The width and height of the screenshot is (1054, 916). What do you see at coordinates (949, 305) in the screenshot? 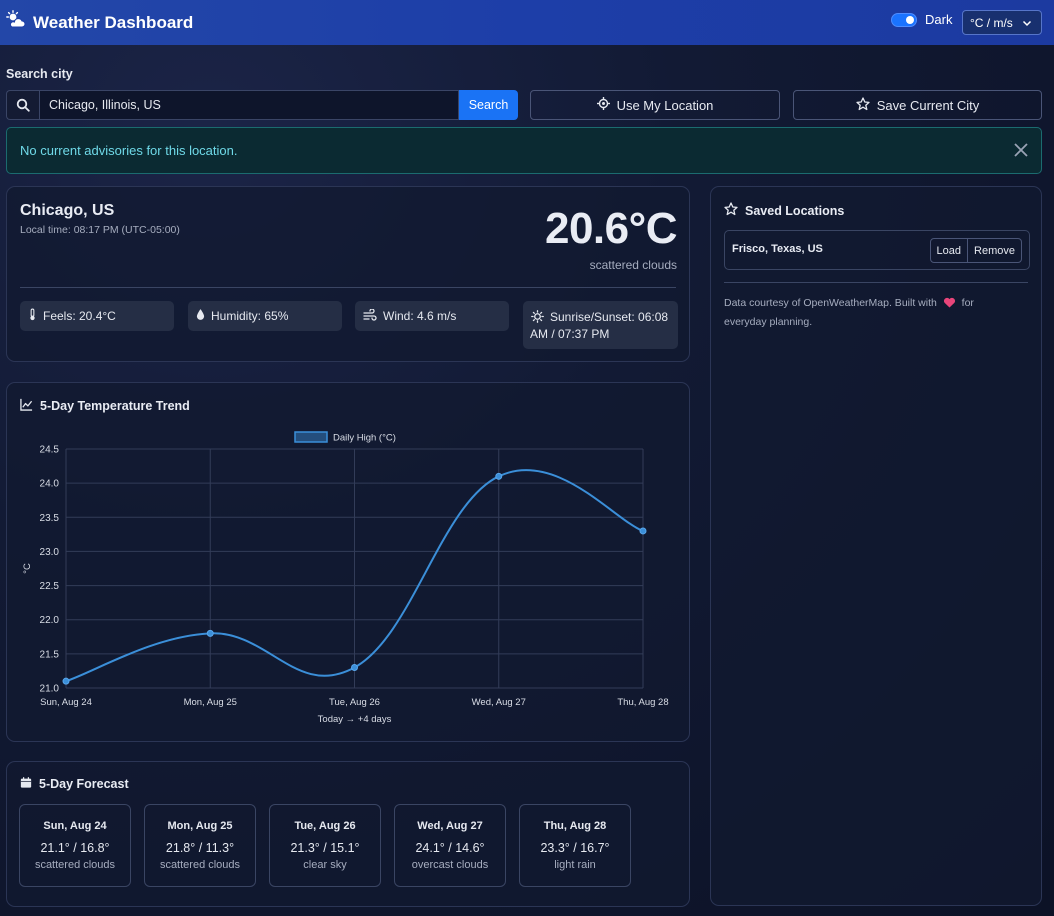
I see `heart-icon` at bounding box center [949, 305].